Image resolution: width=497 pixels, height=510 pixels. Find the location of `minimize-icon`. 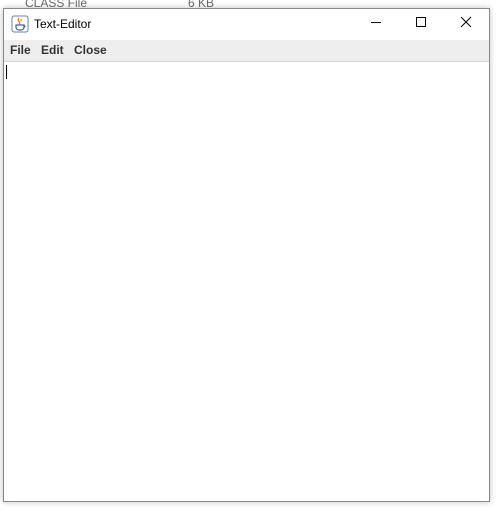

minimize-icon is located at coordinates (376, 24).